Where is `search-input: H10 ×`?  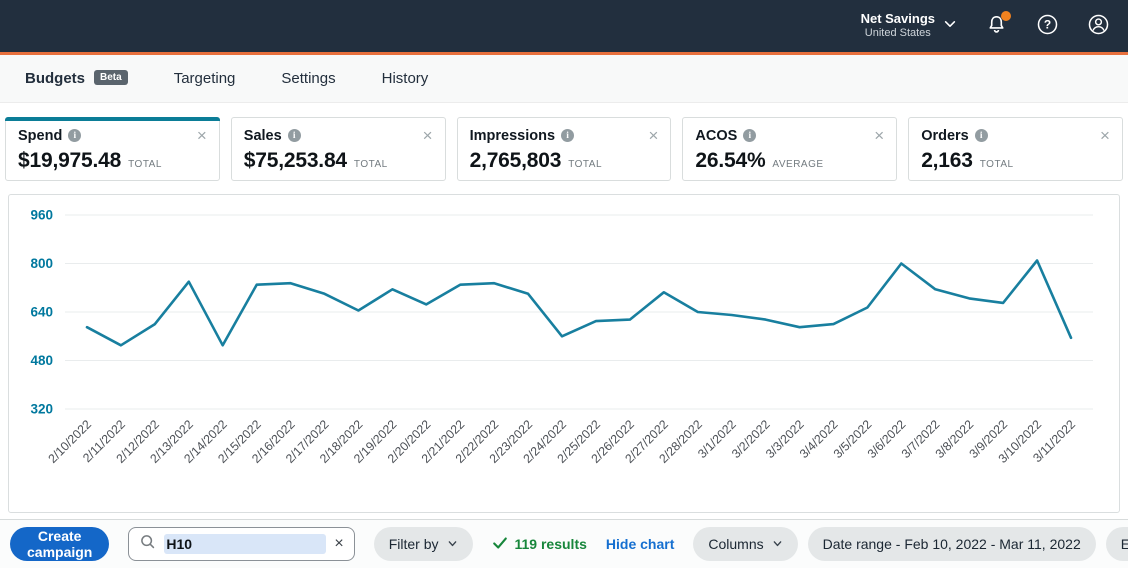 search-input: H10 × is located at coordinates (241, 544).